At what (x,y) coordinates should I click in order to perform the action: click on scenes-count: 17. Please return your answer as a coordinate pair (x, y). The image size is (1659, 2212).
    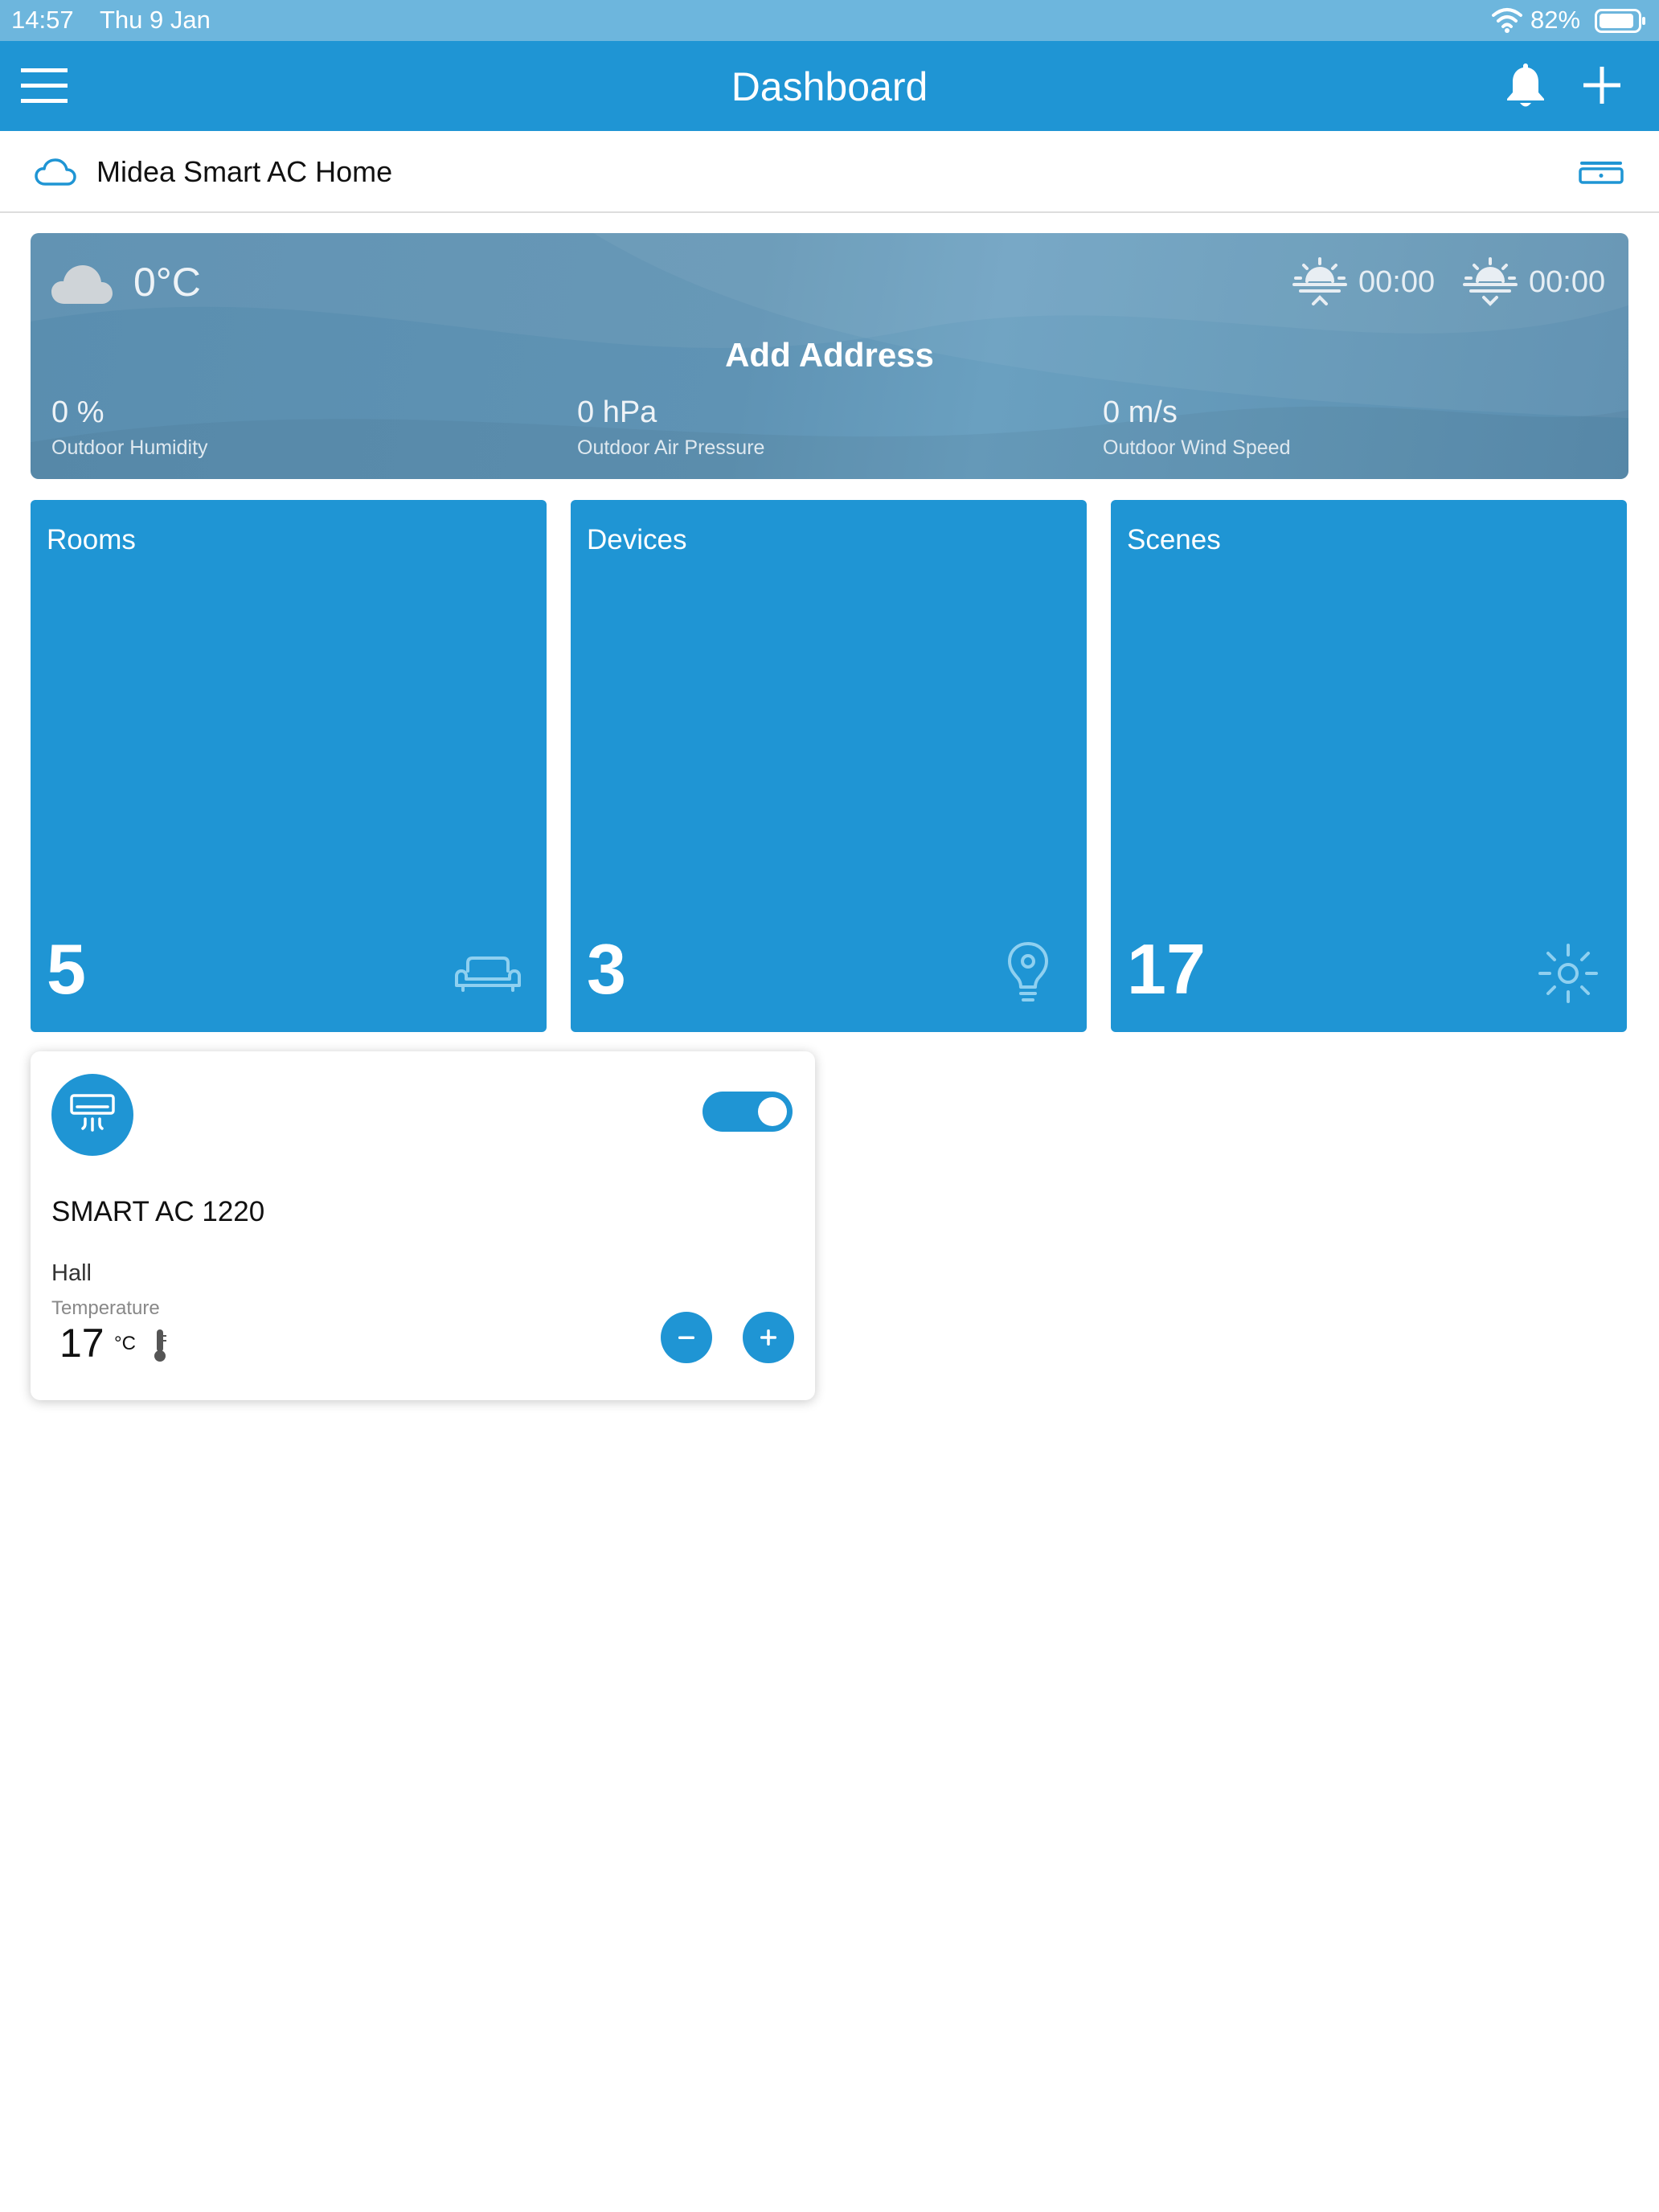
    Looking at the image, I should click on (1166, 969).